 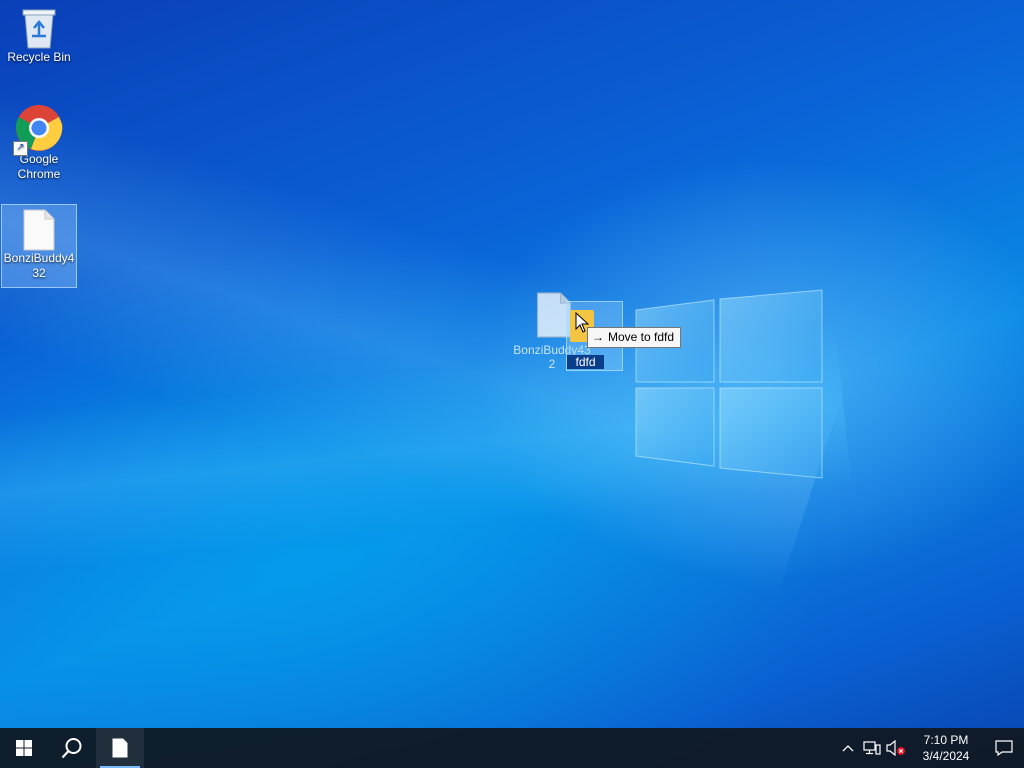 I want to click on clock-date: 3/4/2024, so click(x=946, y=756).